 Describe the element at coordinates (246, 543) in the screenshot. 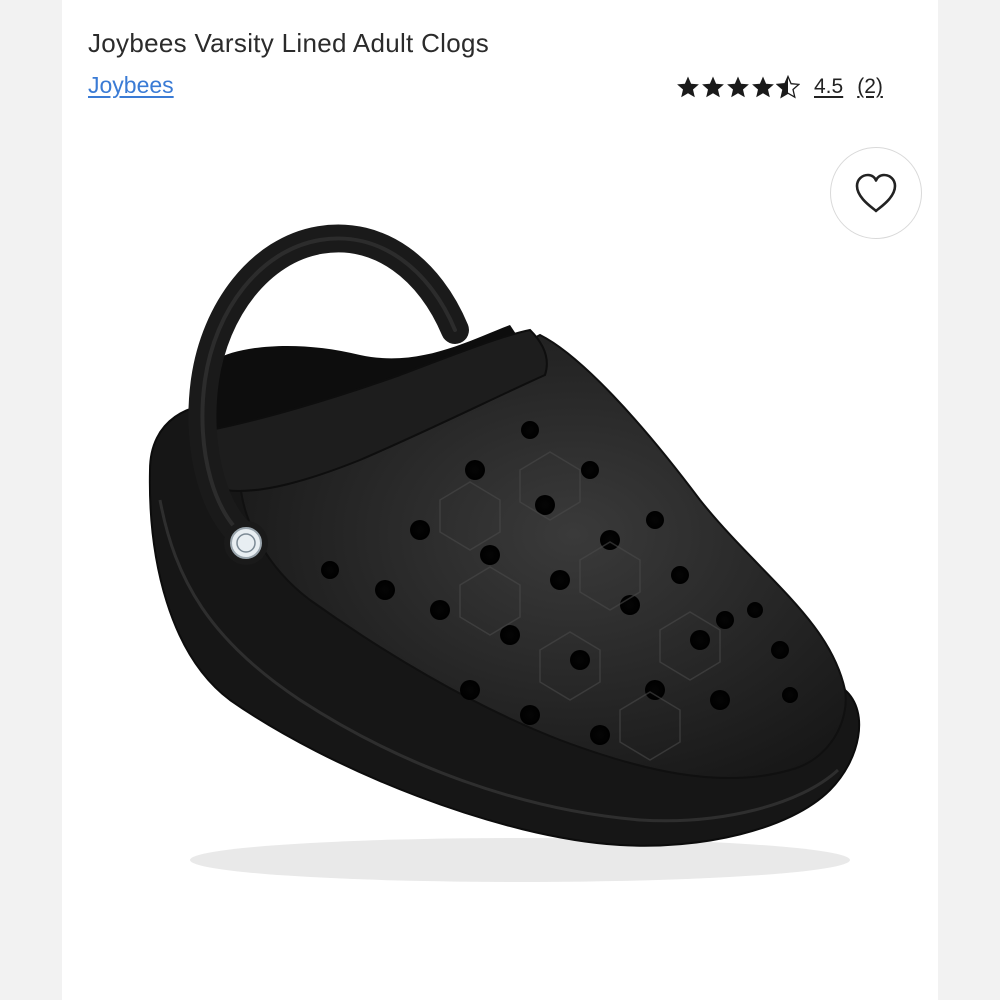

I see `rivet-logo-icon` at that location.